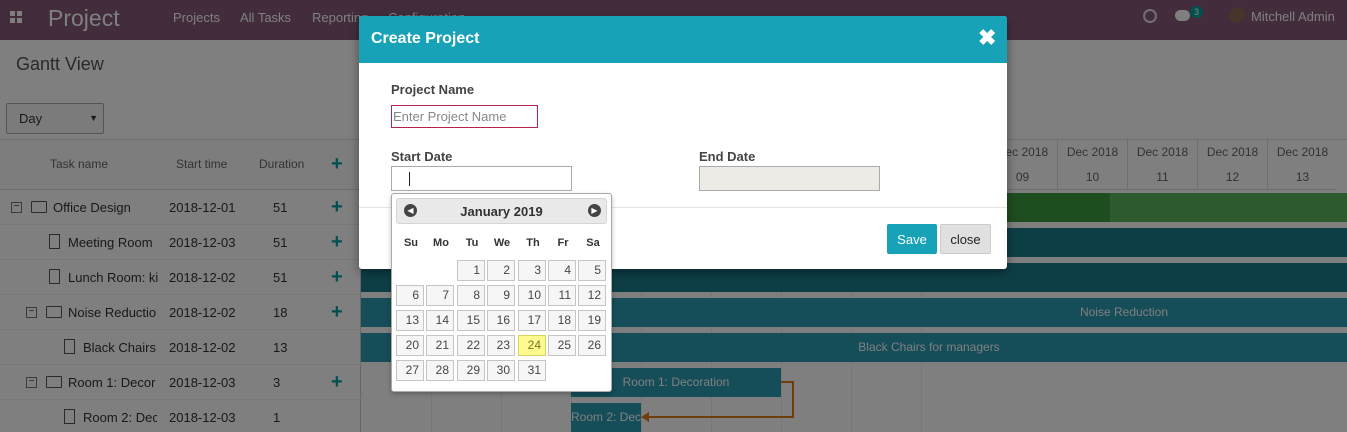 The height and width of the screenshot is (432, 1347). Describe the element at coordinates (422, 156) in the screenshot. I see `start-date-label: Start Date` at that location.